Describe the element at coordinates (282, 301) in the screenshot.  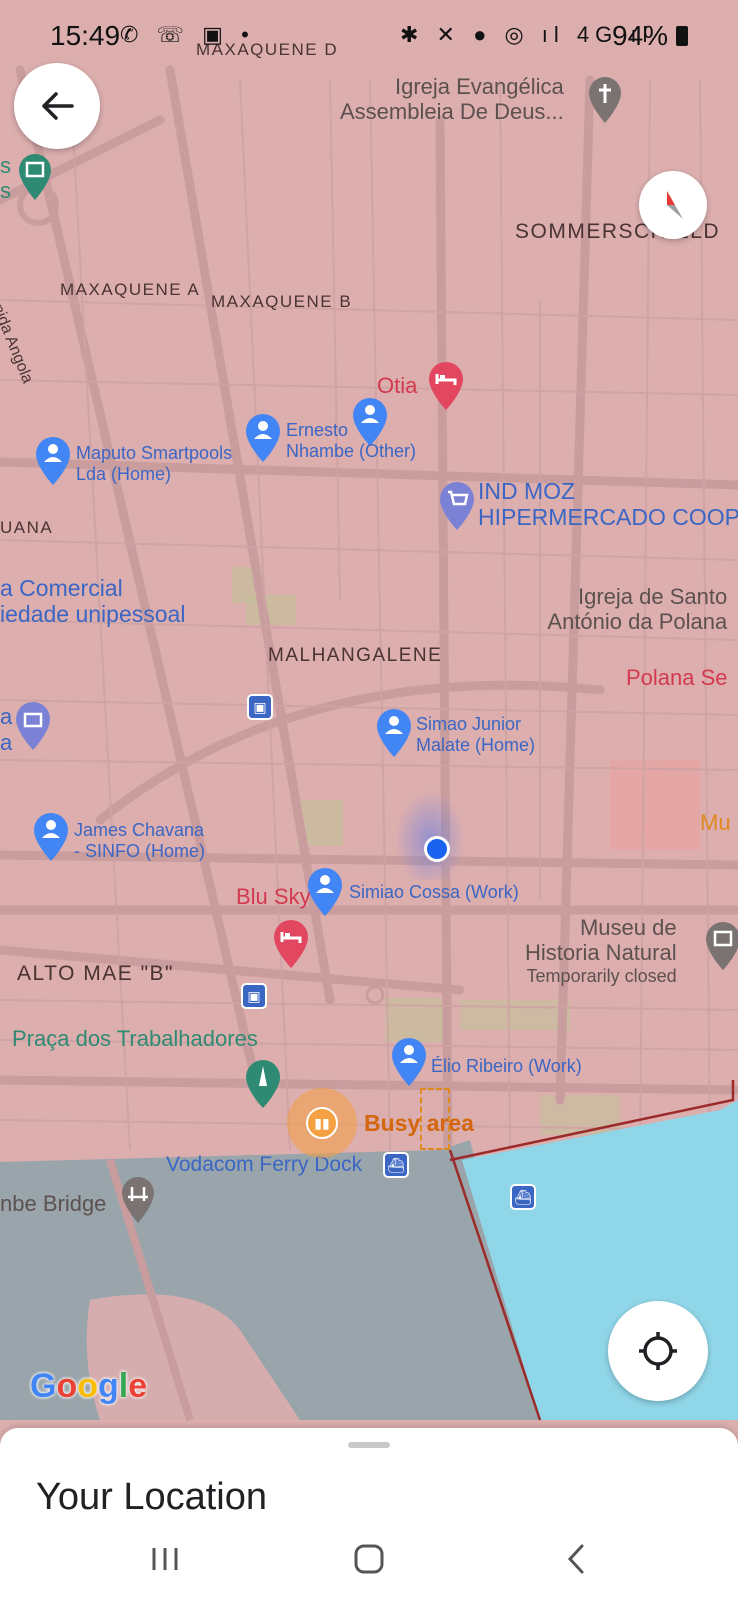
I see `area-label-maxaquene-b: MAXAQUENE B` at that location.